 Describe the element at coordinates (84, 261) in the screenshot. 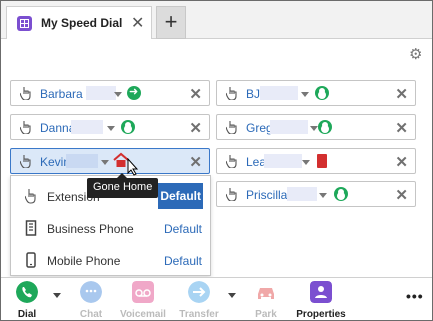

I see `menu-item-label: Mobile Phone` at that location.